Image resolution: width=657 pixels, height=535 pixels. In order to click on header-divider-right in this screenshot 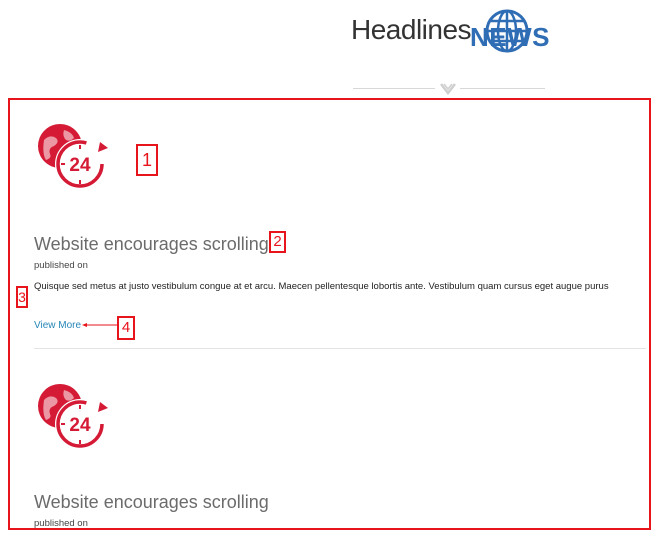, I will do `click(502, 88)`.